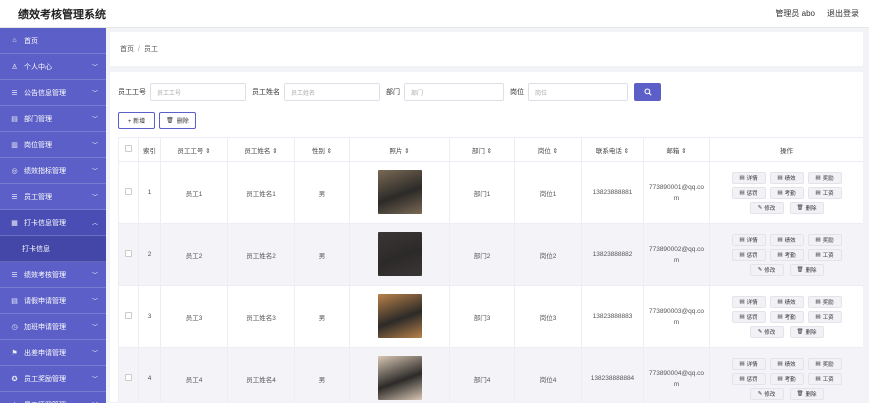 The height and width of the screenshot is (403, 869). Describe the element at coordinates (136, 120) in the screenshot. I see `add-button: + 新增` at that location.